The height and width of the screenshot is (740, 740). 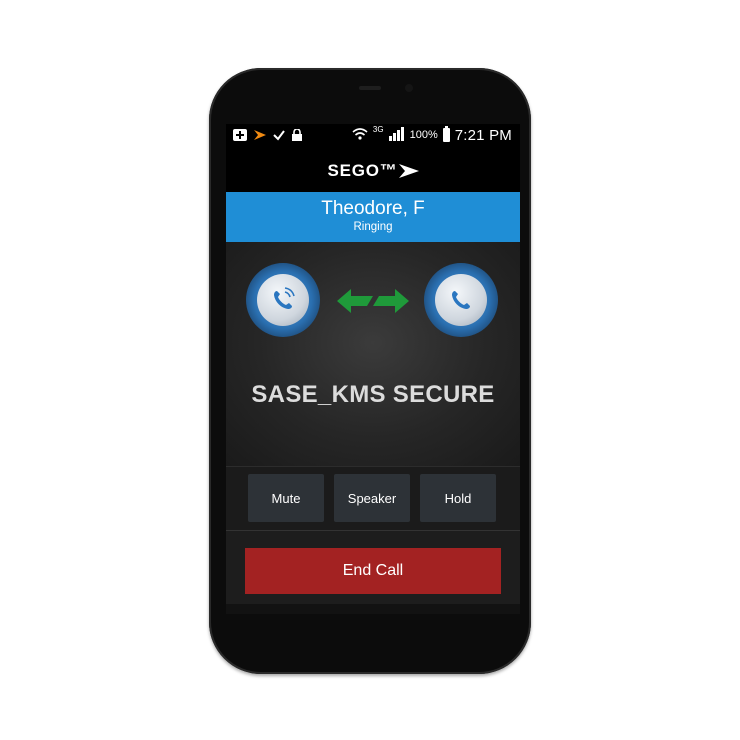 I want to click on orange-arrow-icon, so click(x=260, y=136).